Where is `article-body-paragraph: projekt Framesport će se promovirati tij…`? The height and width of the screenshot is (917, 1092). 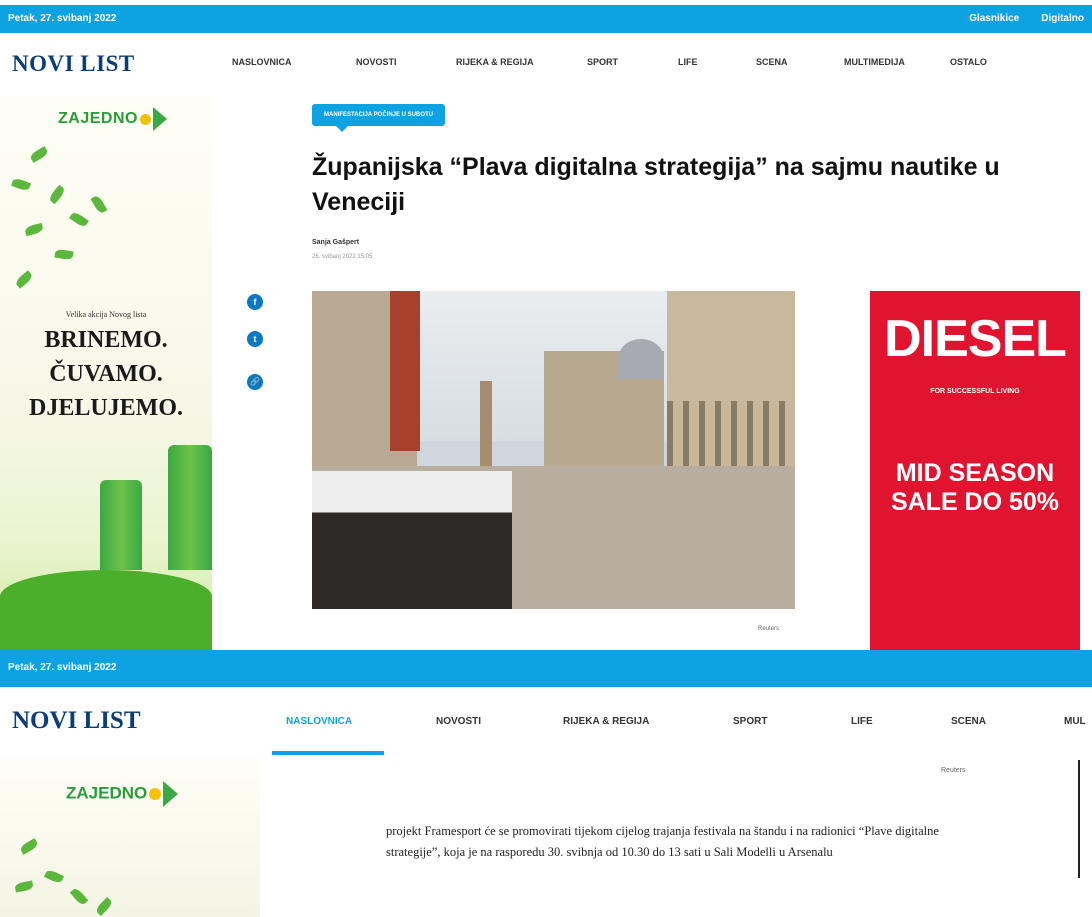 article-body-paragraph: projekt Framesport će se promovirati tij… is located at coordinates (662, 841).